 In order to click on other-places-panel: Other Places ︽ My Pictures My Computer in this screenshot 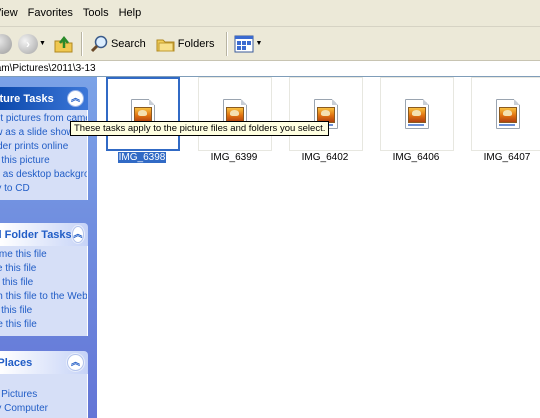, I will do `click(44, 384)`.